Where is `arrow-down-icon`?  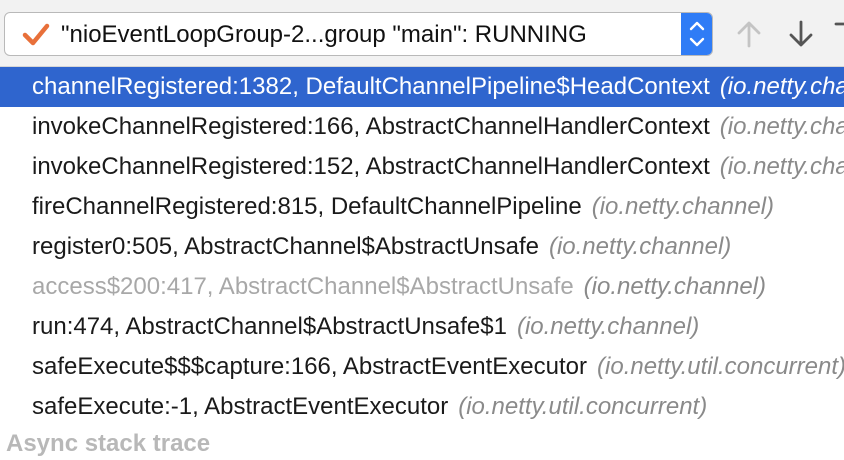
arrow-down-icon is located at coordinates (801, 34).